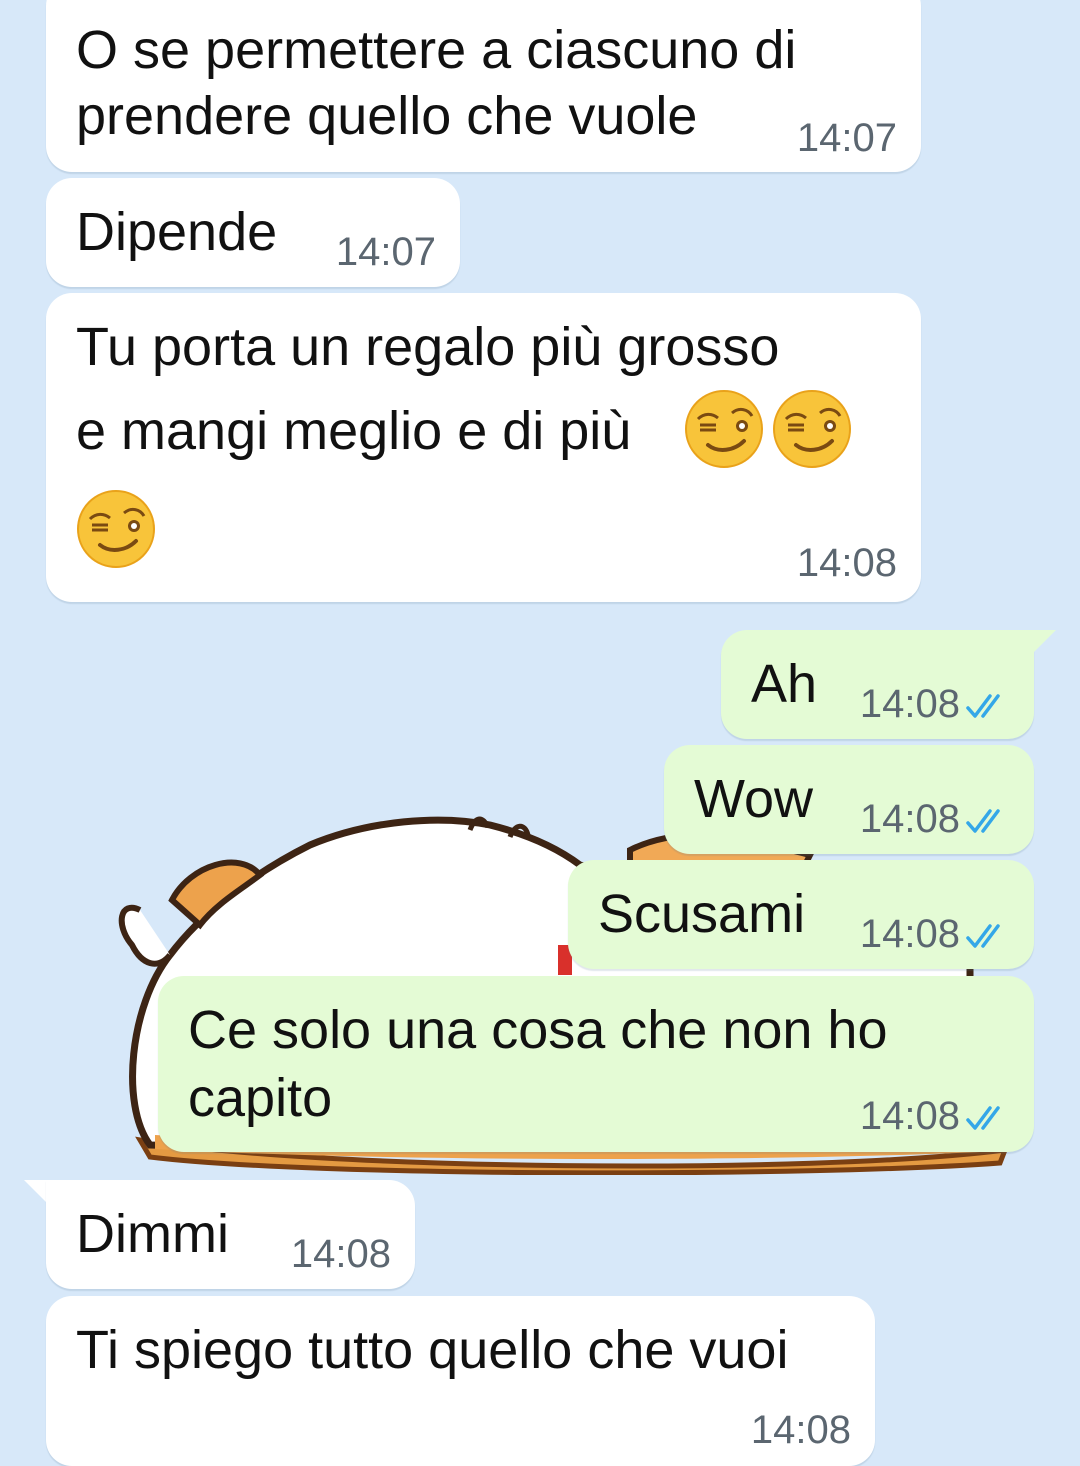 This screenshot has width=1080, height=1466. What do you see at coordinates (436, 50) in the screenshot?
I see `message-text: O se permettere a ciascuno di` at bounding box center [436, 50].